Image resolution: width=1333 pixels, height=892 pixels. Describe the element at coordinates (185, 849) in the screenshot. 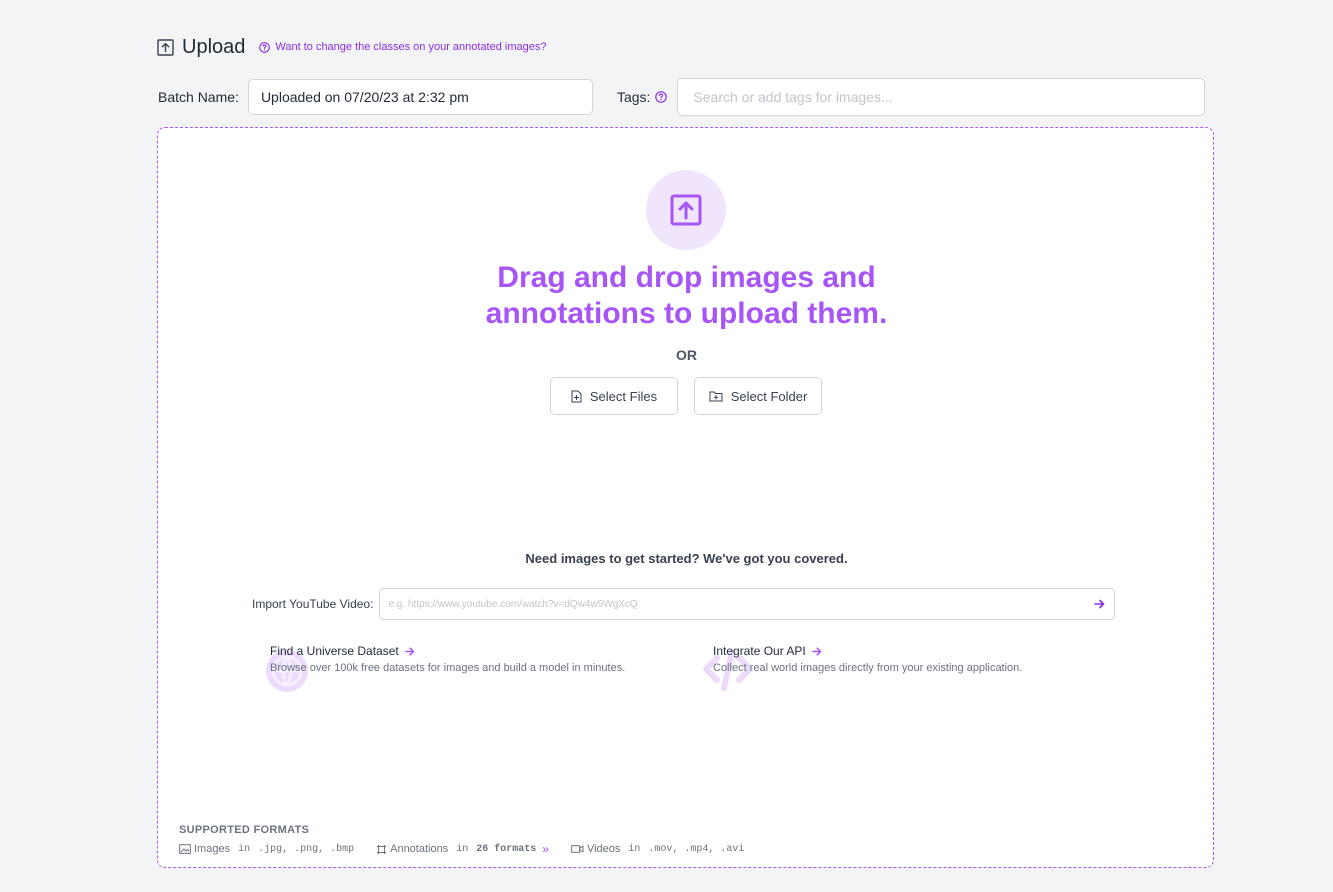

I see `image-icon` at that location.